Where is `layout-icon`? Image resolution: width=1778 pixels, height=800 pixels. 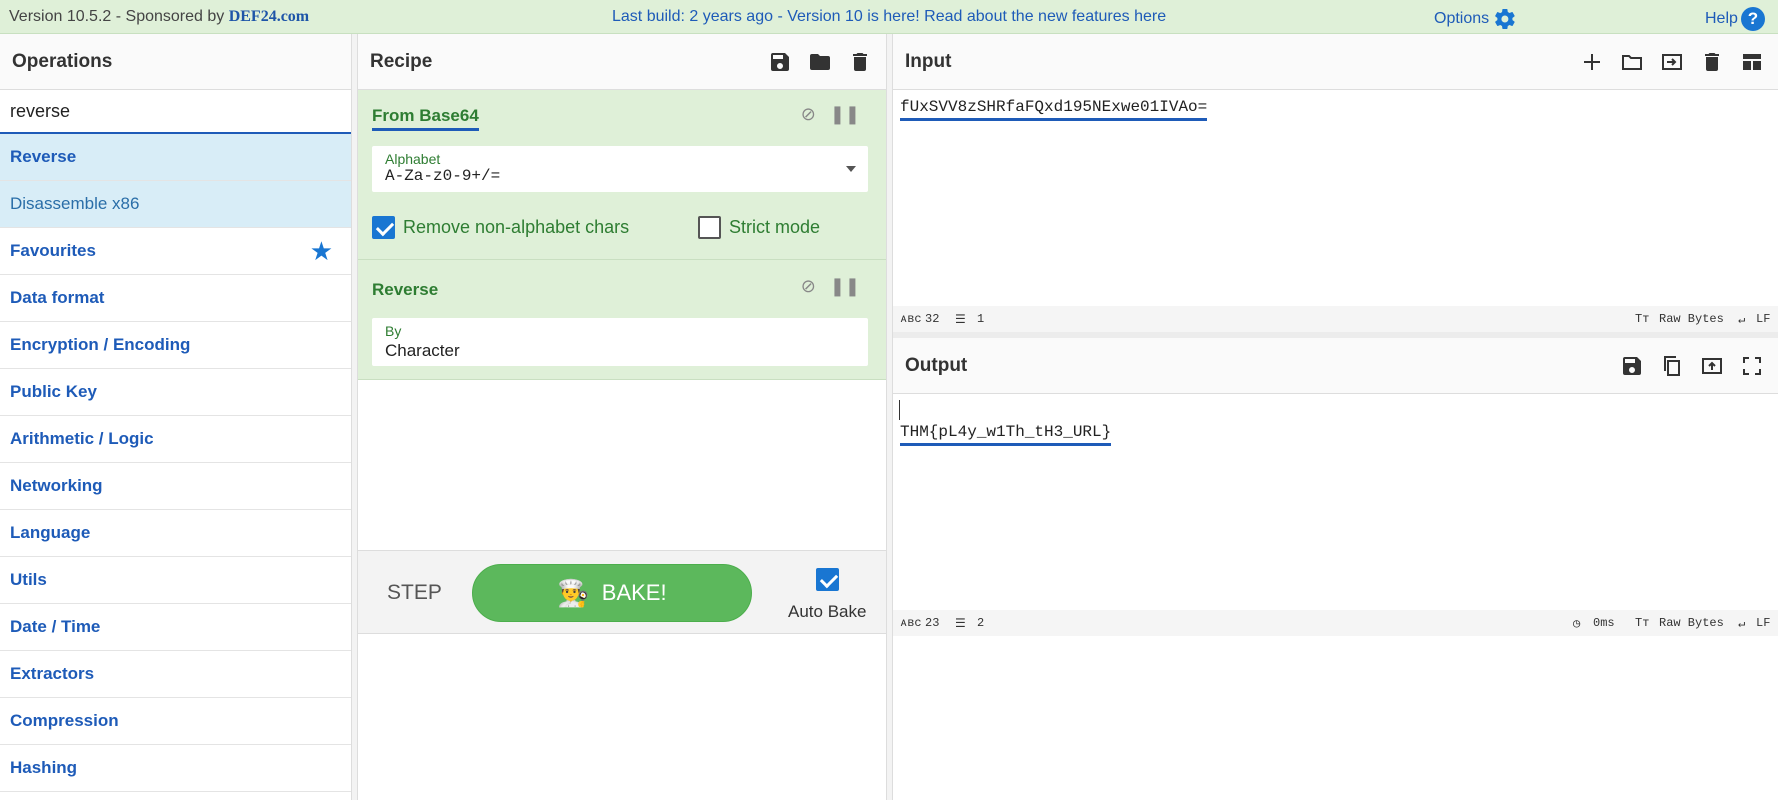 layout-icon is located at coordinates (1752, 62).